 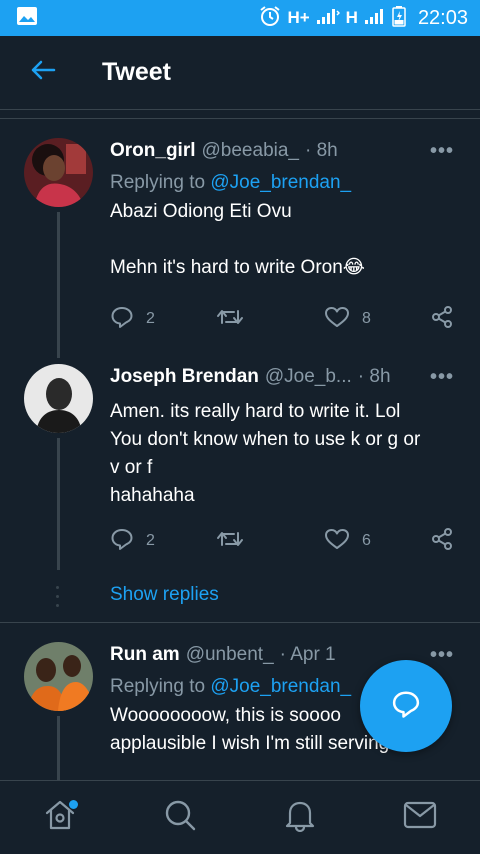 What do you see at coordinates (184, 377) in the screenshot?
I see `display-name: Joseph Brendan` at bounding box center [184, 377].